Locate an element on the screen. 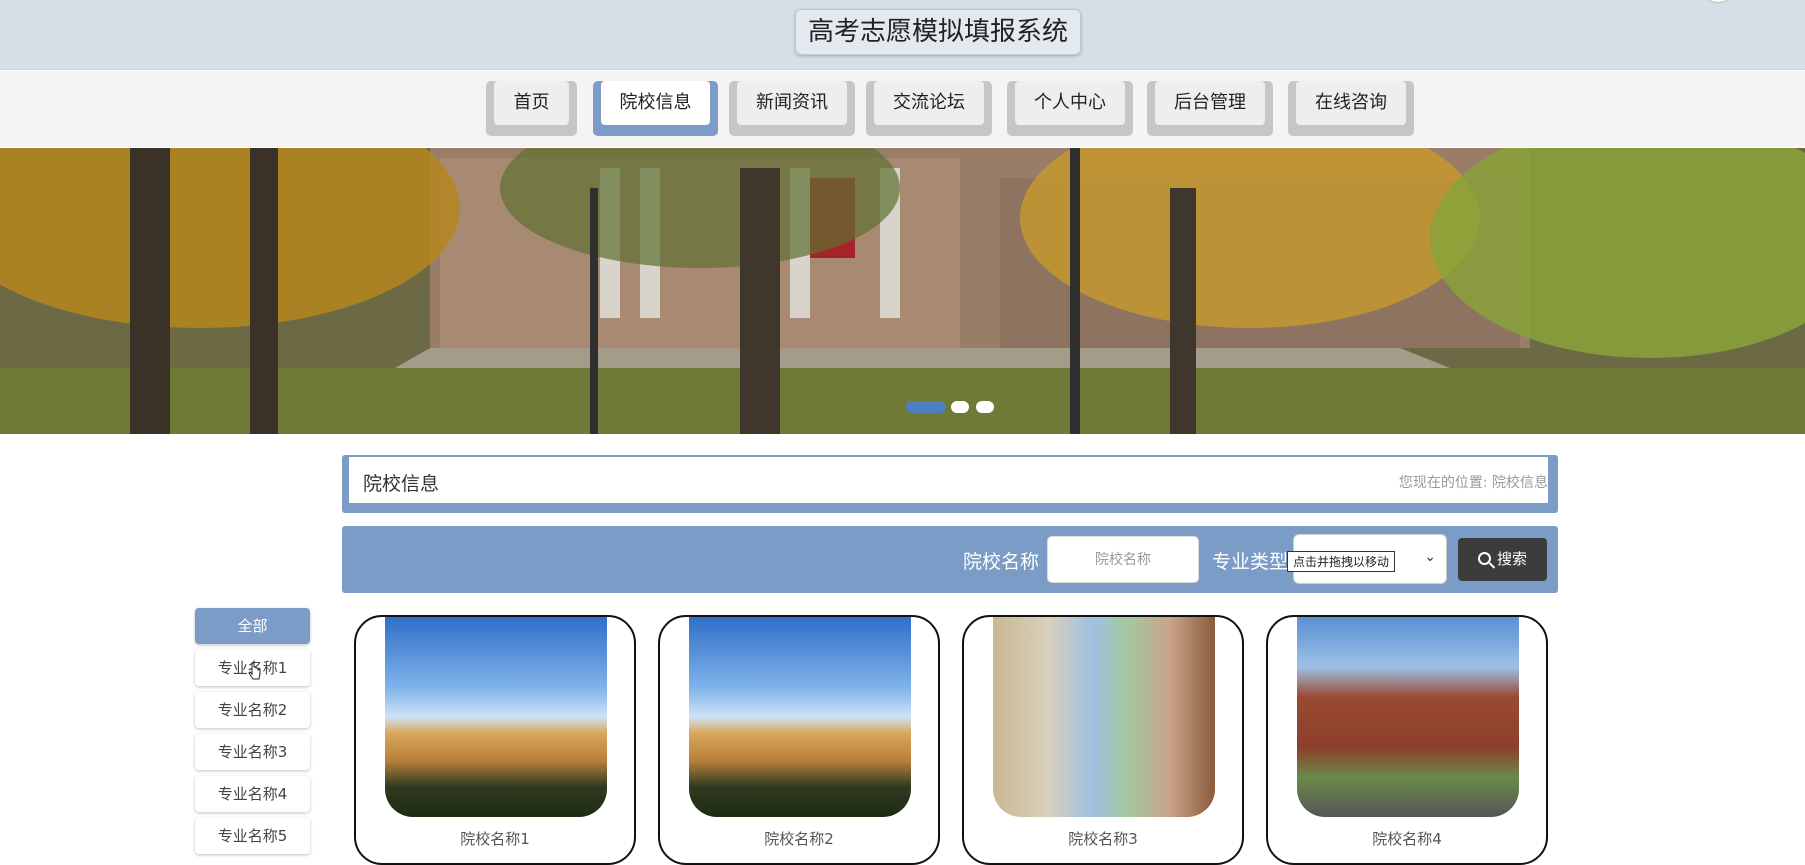 This screenshot has height=865, width=1805. breadcrumb-current: 院校信息 is located at coordinates (1520, 483).